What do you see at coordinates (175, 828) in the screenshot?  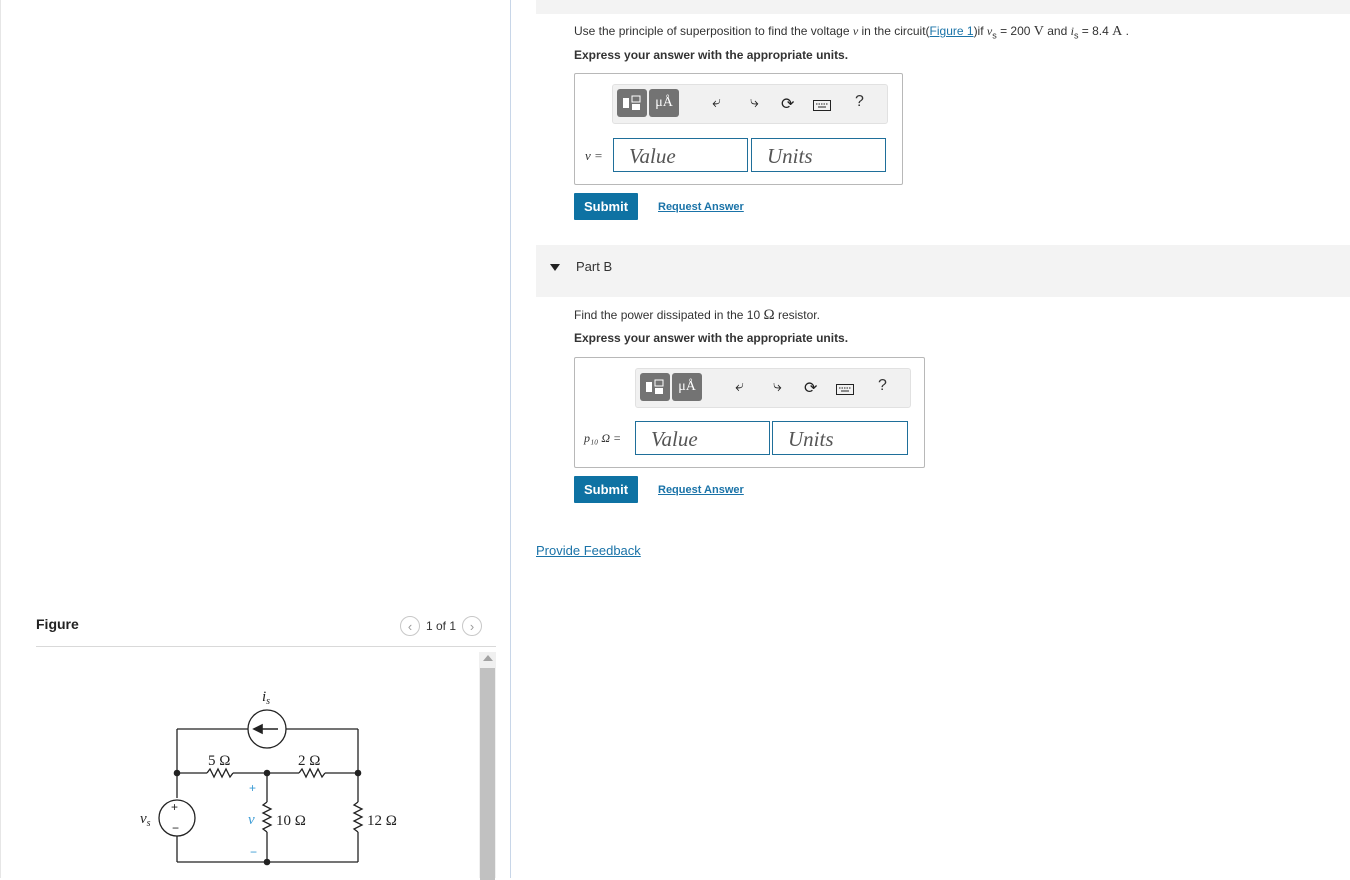 I see `vs-minus: −` at bounding box center [175, 828].